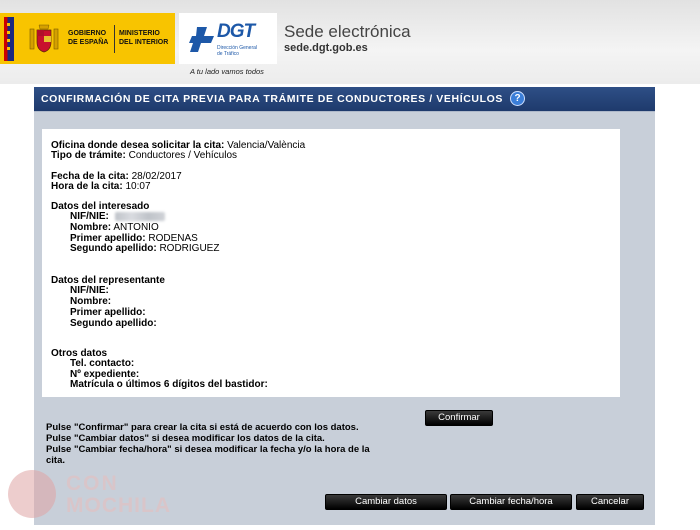 This screenshot has height=530, width=700. I want to click on ministerio-line1: MINISTERIO, so click(139, 33).